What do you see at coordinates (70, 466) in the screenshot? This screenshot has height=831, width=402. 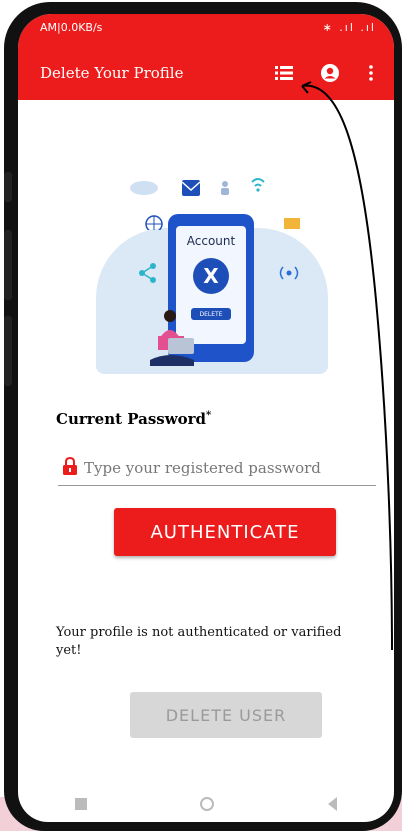 I see `lock-icon` at bounding box center [70, 466].